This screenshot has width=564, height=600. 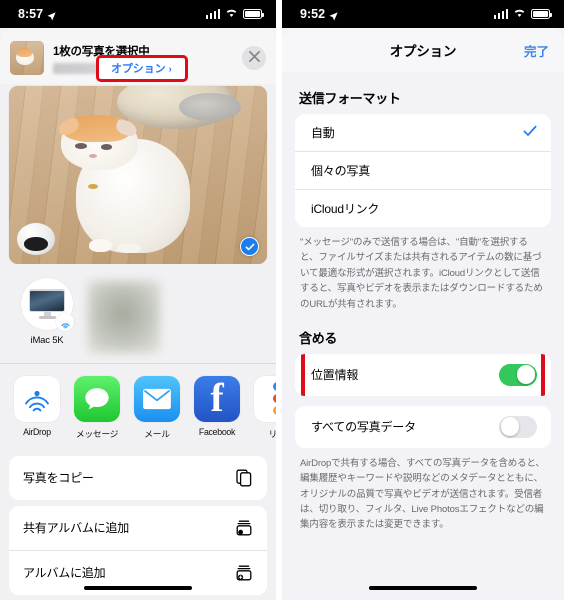 What do you see at coordinates (217, 398) in the screenshot?
I see `facebook-icon: f` at bounding box center [217, 398].